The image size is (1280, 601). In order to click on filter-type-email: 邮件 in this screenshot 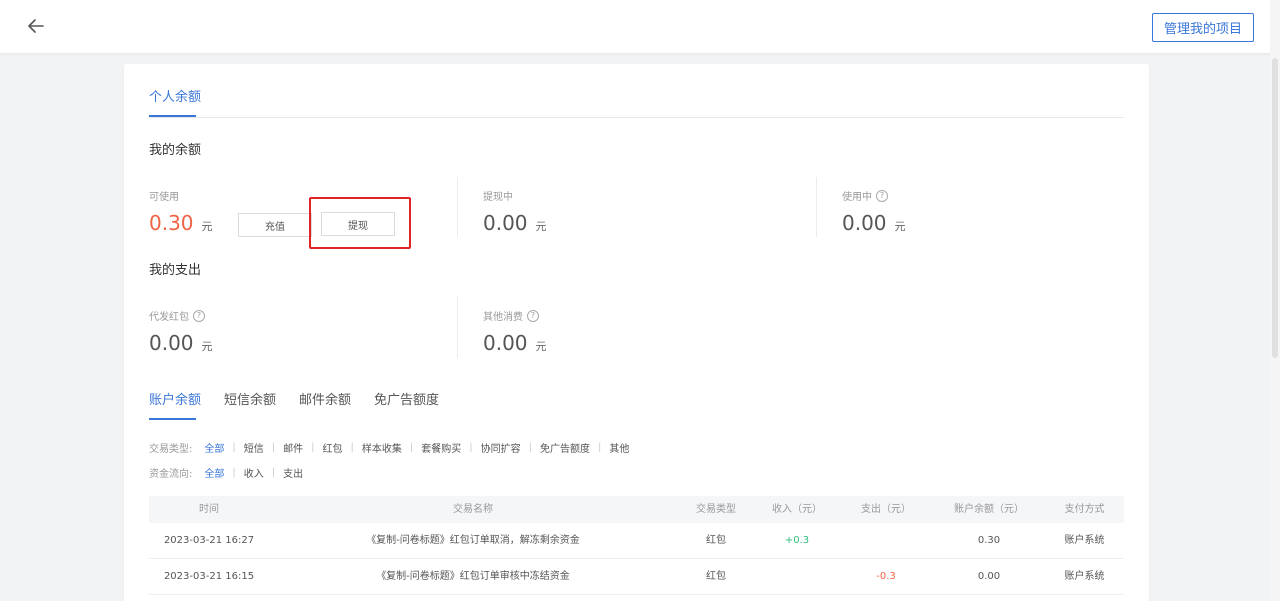, I will do `click(293, 447)`.